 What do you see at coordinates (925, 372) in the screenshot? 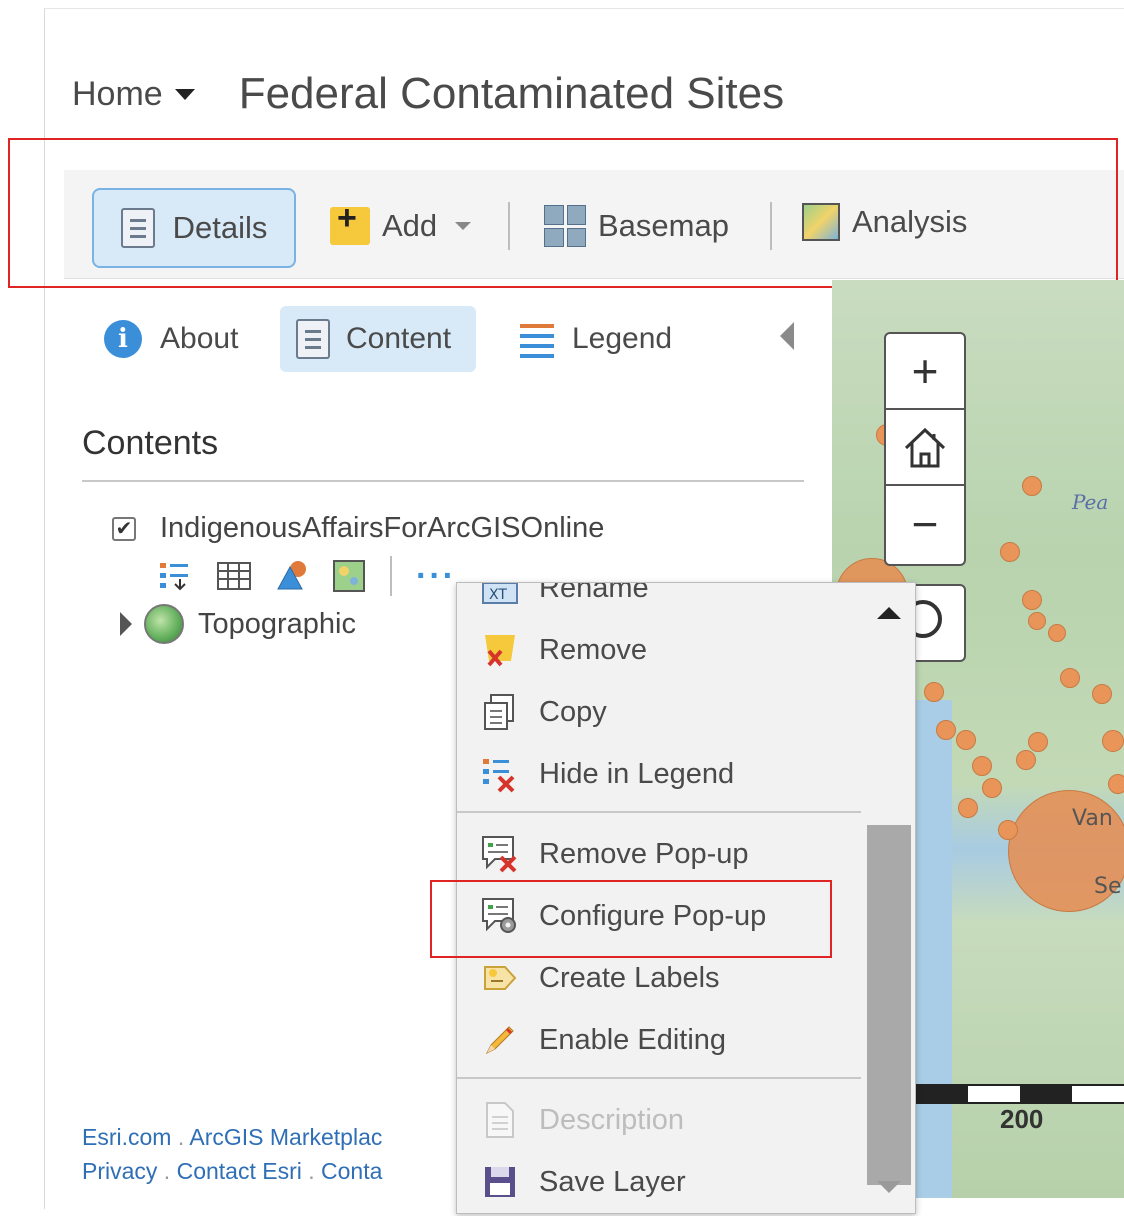
I see `zoom-in-button: +` at bounding box center [925, 372].